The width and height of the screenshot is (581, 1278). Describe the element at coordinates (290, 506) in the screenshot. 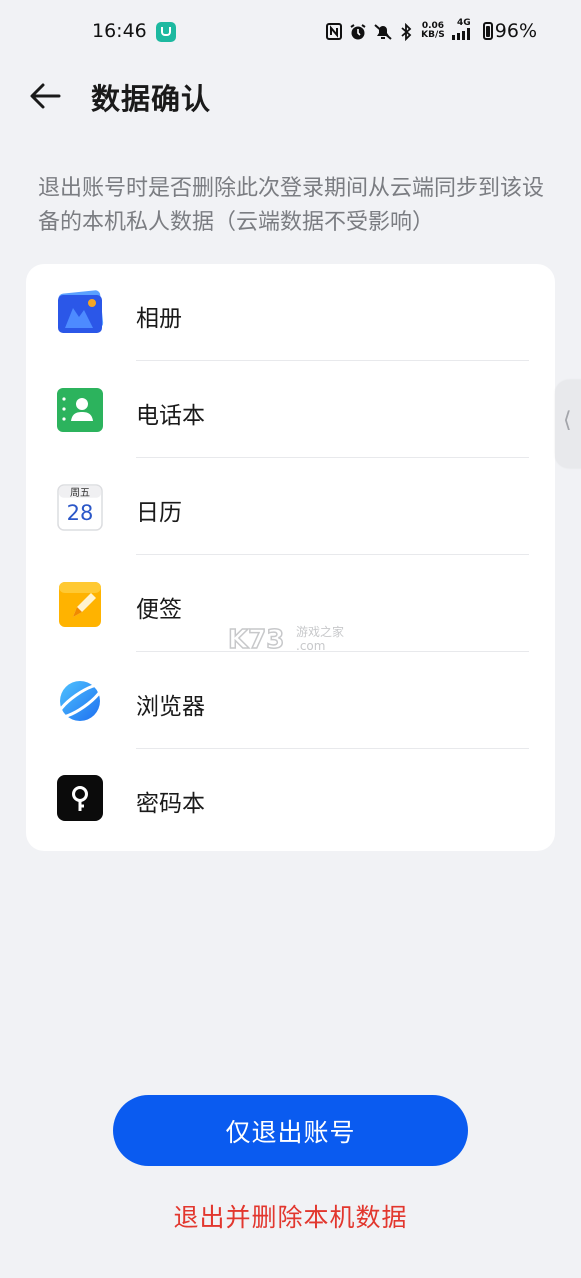

I see `list-item-calendar: 周五 28 日历` at that location.